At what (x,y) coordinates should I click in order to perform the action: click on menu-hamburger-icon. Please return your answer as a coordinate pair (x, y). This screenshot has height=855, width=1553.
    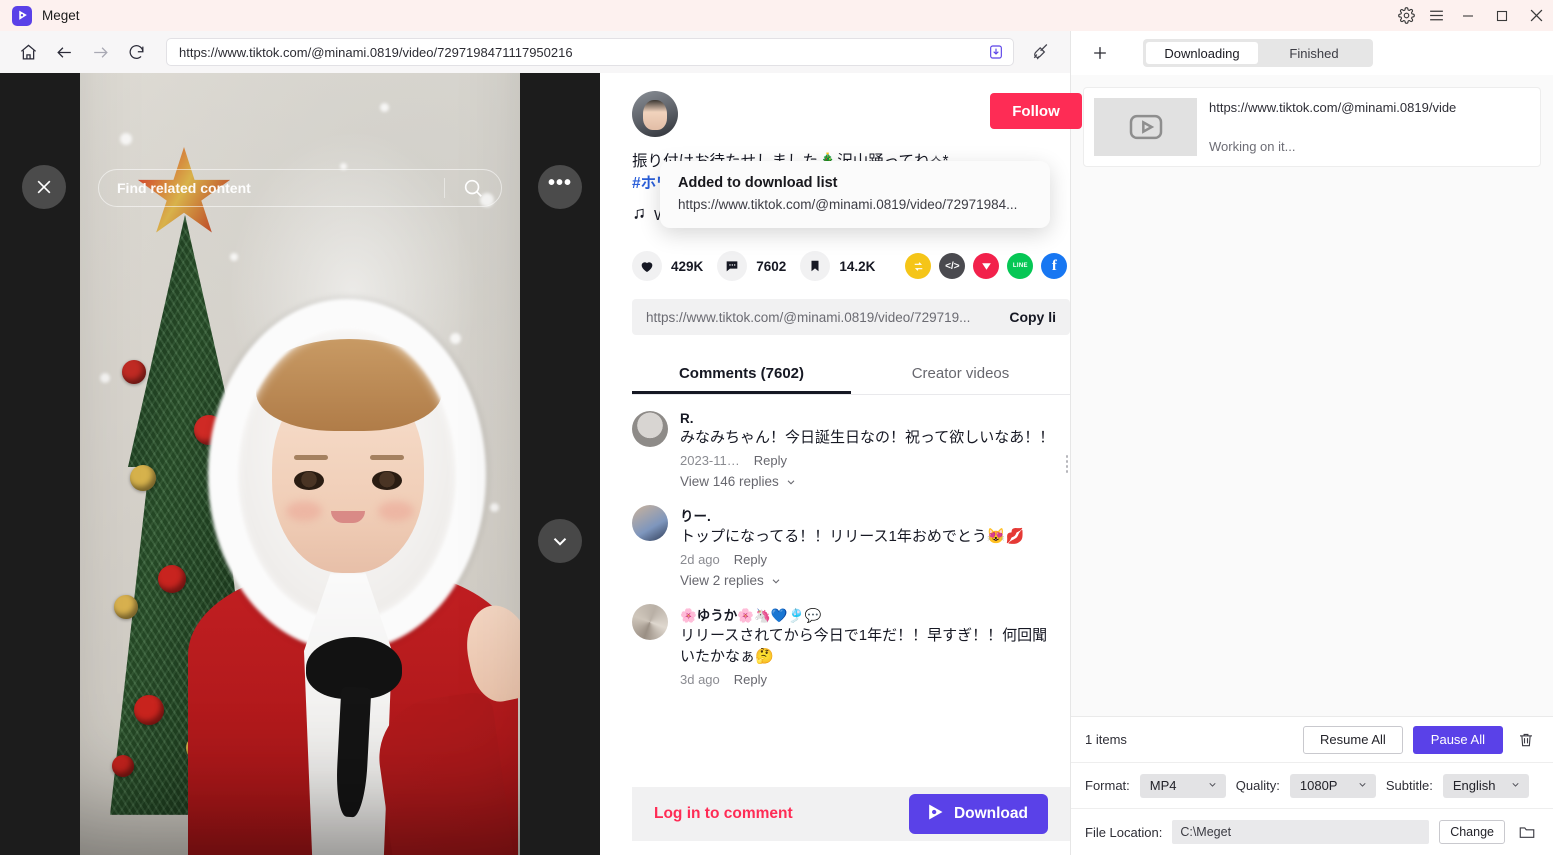
    Looking at the image, I should click on (1436, 15).